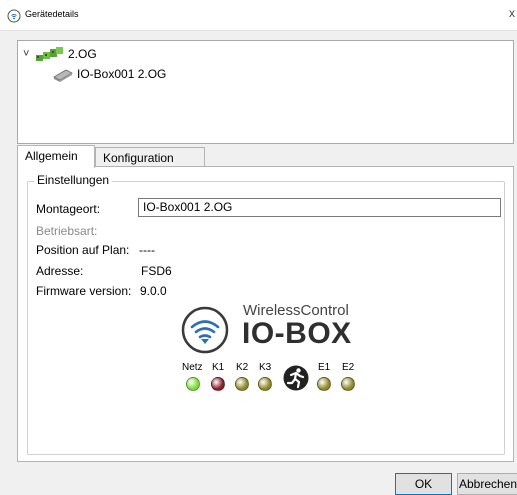  What do you see at coordinates (242, 367) in the screenshot?
I see `led-label-k2: K2` at bounding box center [242, 367].